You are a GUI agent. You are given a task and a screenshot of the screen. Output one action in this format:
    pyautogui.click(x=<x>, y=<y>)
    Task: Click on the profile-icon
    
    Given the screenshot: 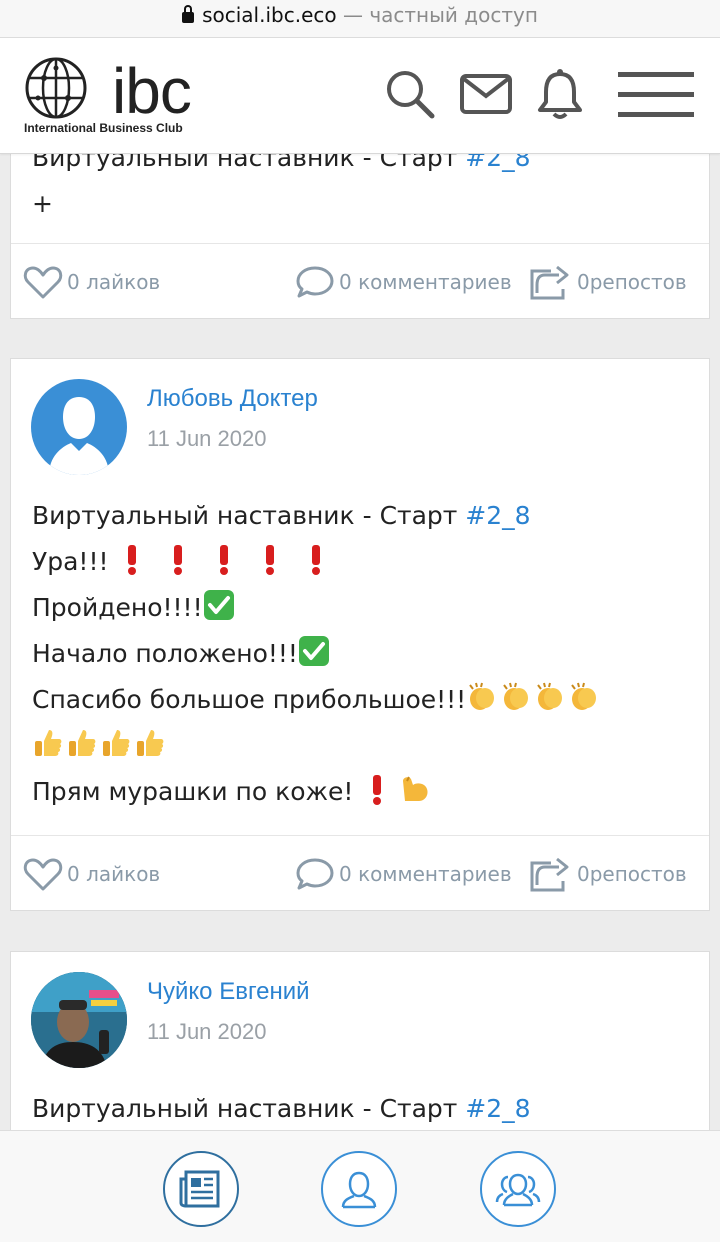 What is the action you would take?
    pyautogui.click(x=359, y=1190)
    